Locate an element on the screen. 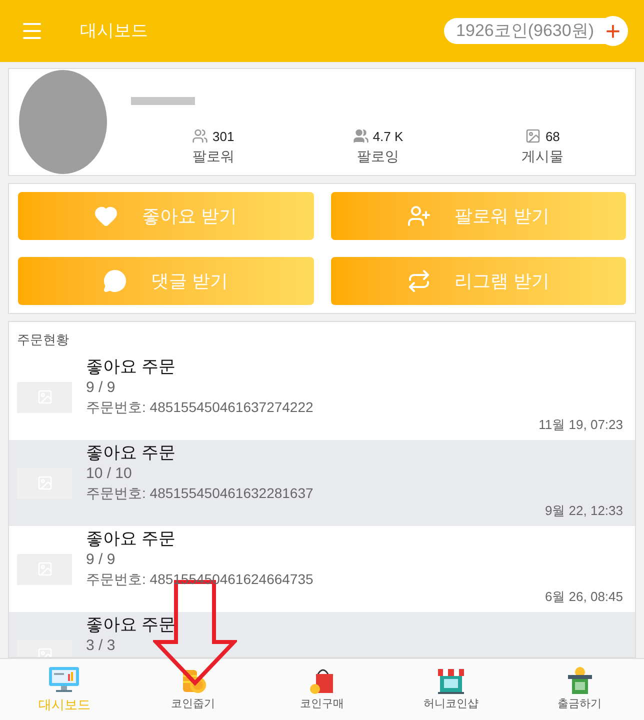 This screenshot has height=720, width=644. order-date: 11월 19, 07:23 is located at coordinates (581, 425).